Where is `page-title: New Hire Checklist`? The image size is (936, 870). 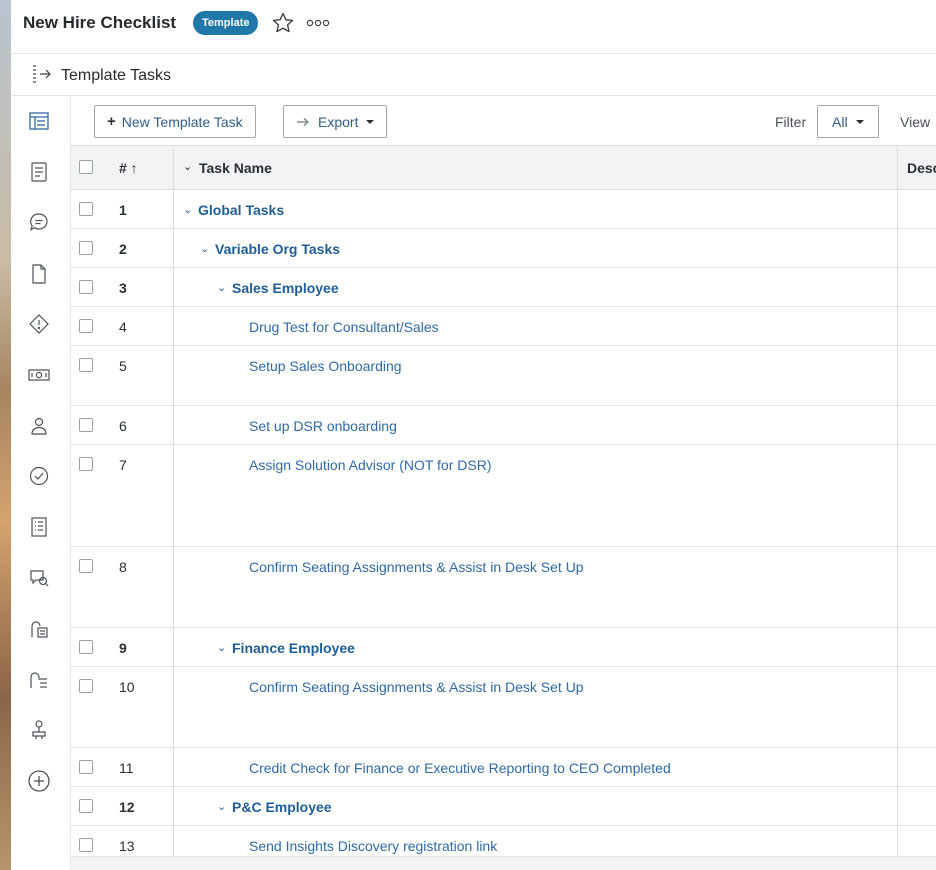
page-title: New Hire Checklist is located at coordinates (100, 22).